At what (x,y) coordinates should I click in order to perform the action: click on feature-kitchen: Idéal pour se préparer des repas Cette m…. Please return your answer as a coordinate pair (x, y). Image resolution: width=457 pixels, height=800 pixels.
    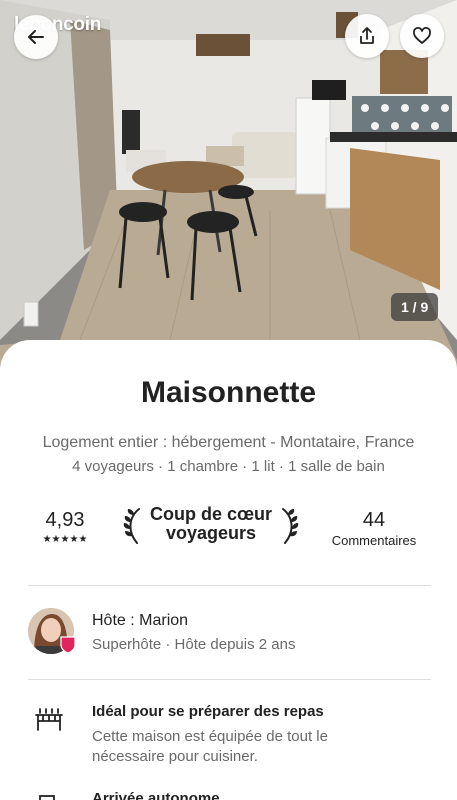
    Looking at the image, I should click on (228, 735).